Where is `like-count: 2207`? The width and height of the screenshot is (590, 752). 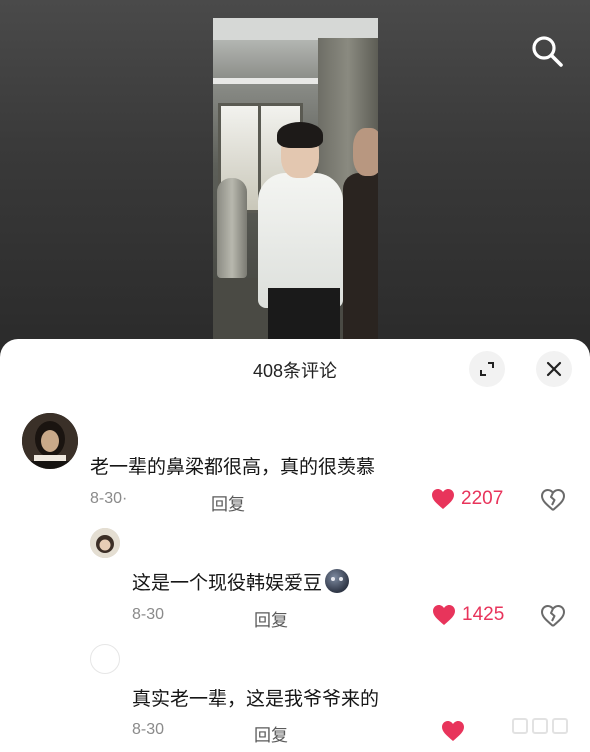
like-count: 2207 is located at coordinates (482, 498).